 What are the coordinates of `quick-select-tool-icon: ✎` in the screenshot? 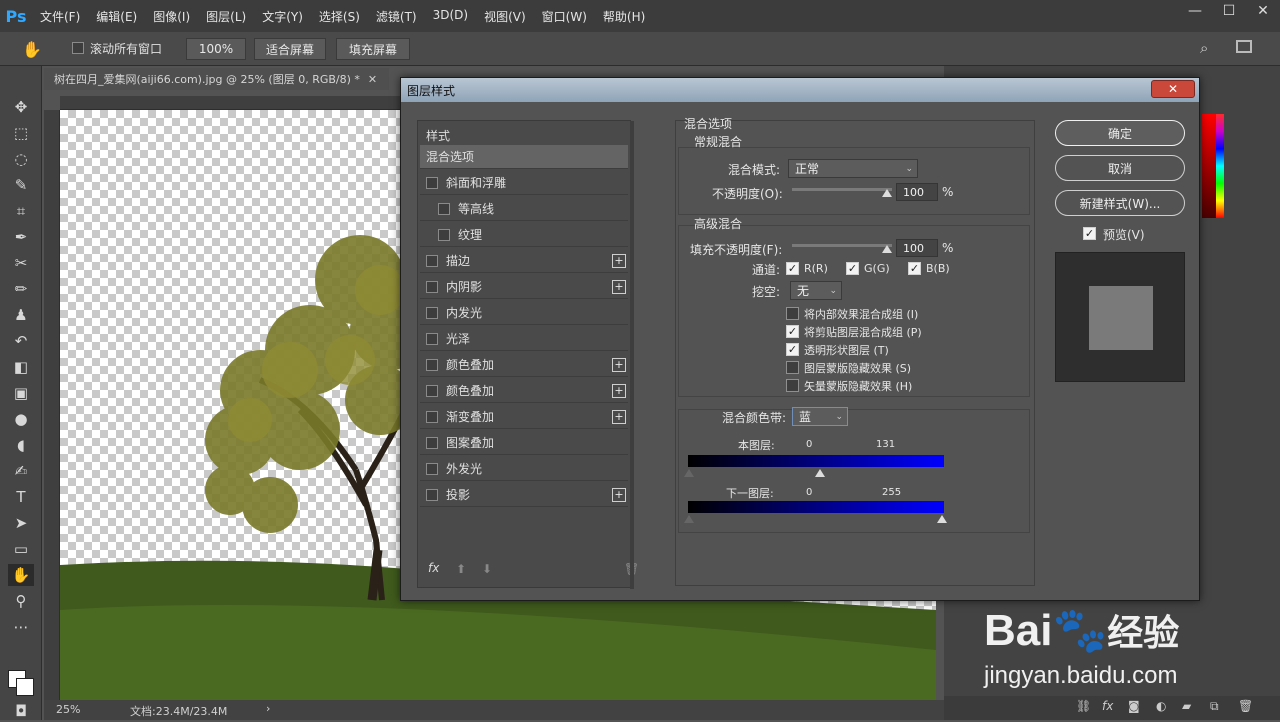 It's located at (21, 185).